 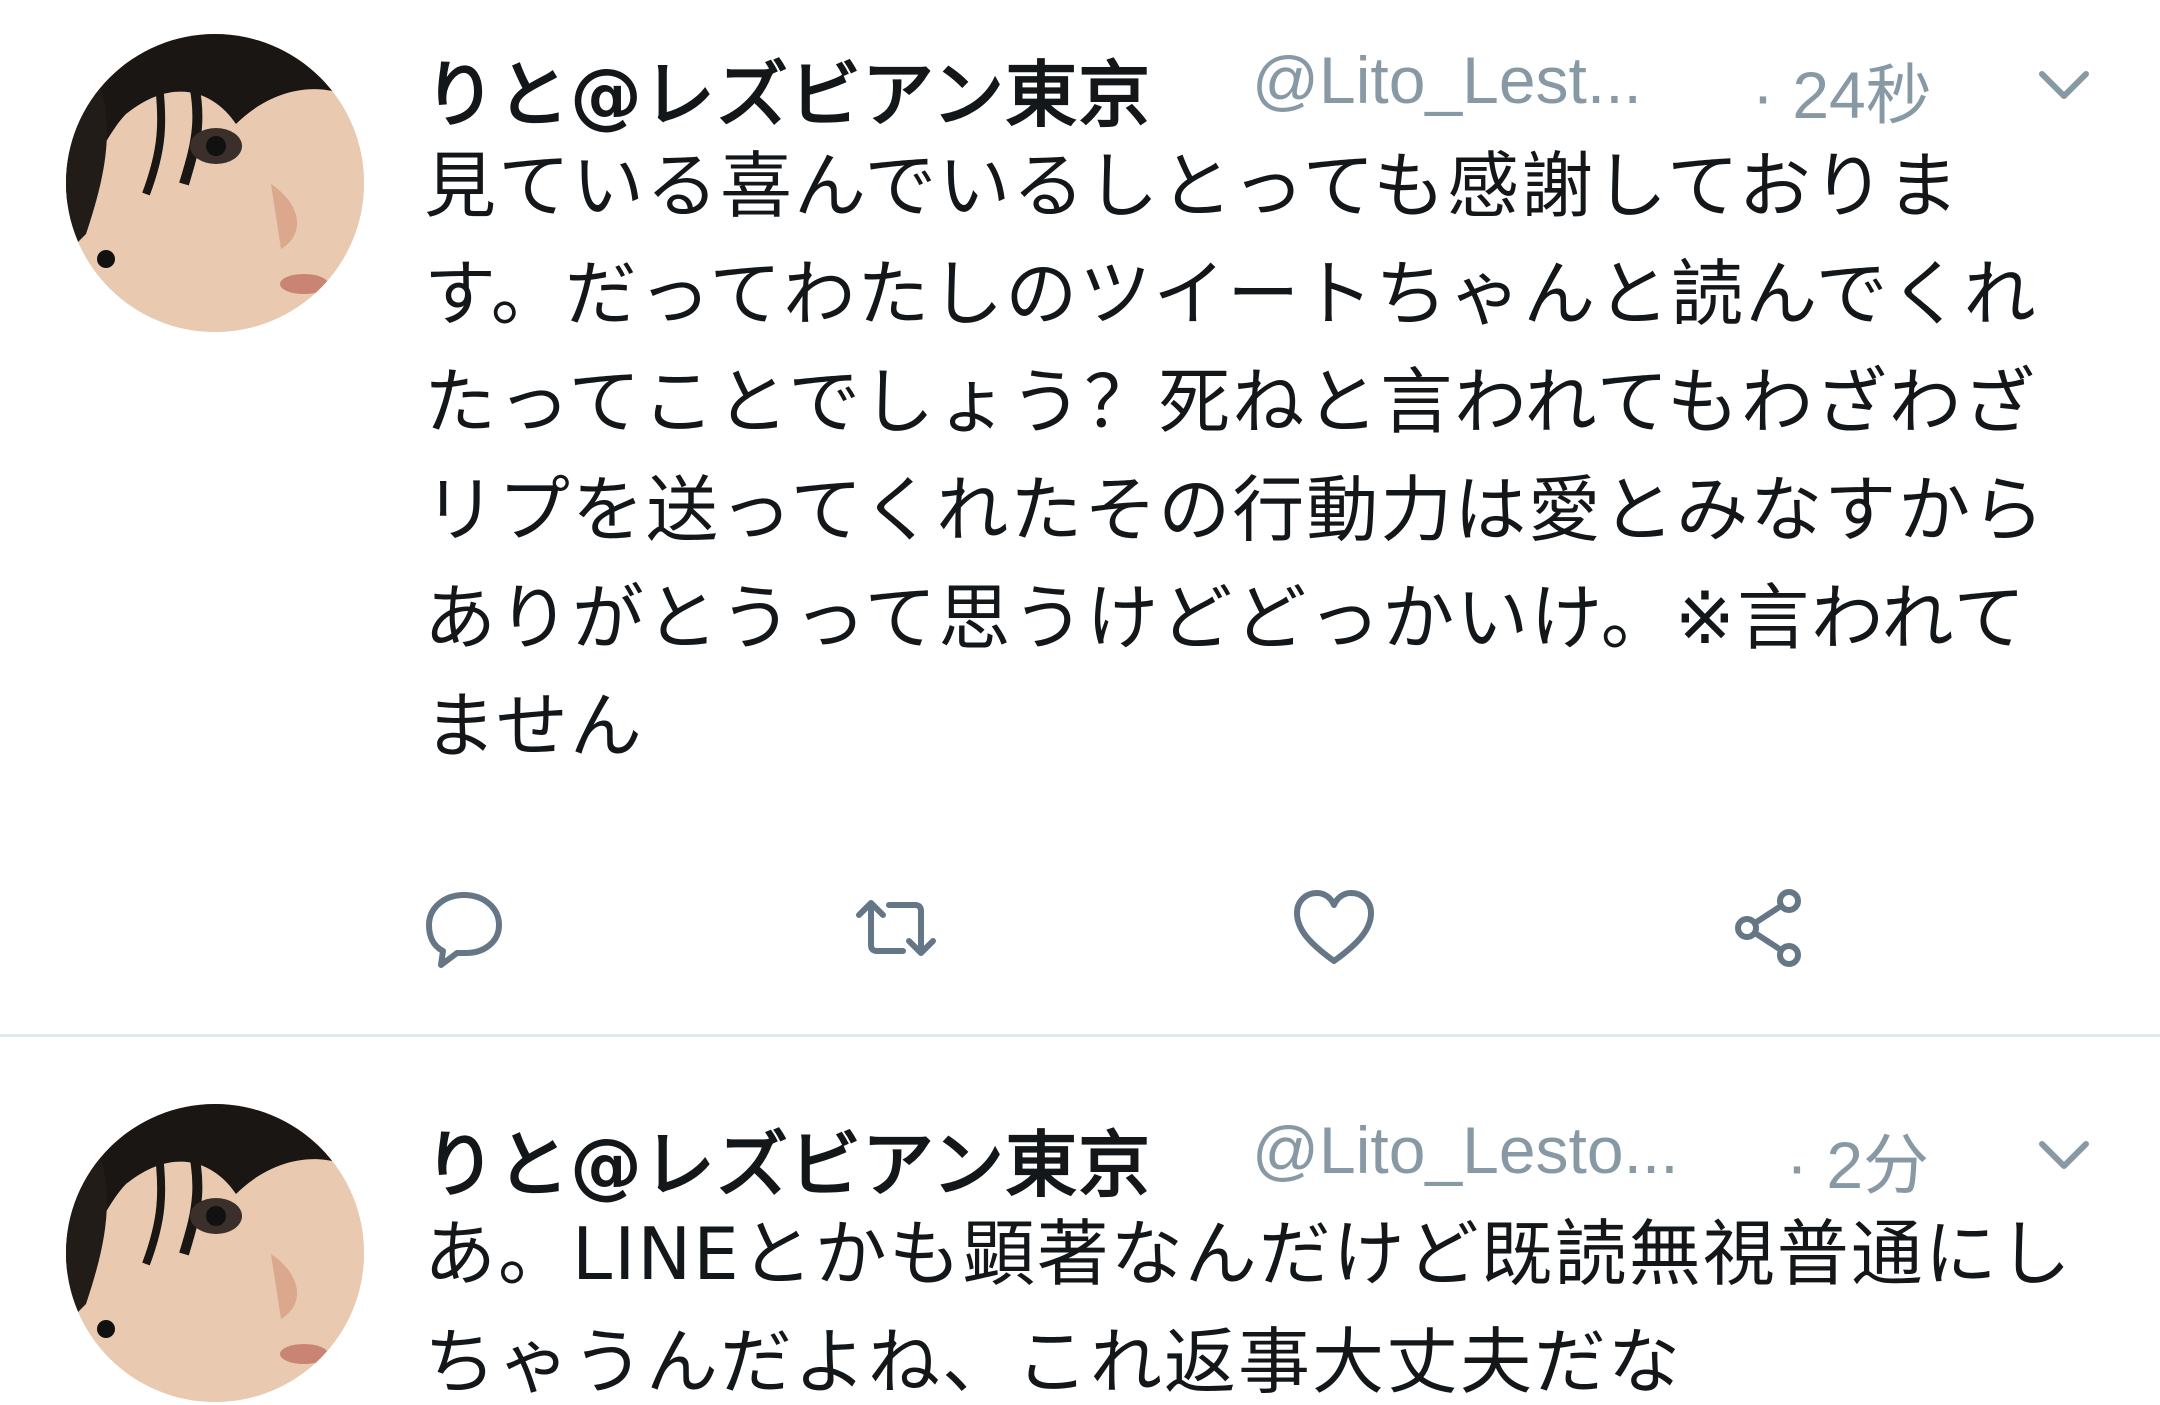 I want to click on tweet-header: りと@レズビアン東京 @Lito_Lest... · 24秒, so click(x=1272, y=83).